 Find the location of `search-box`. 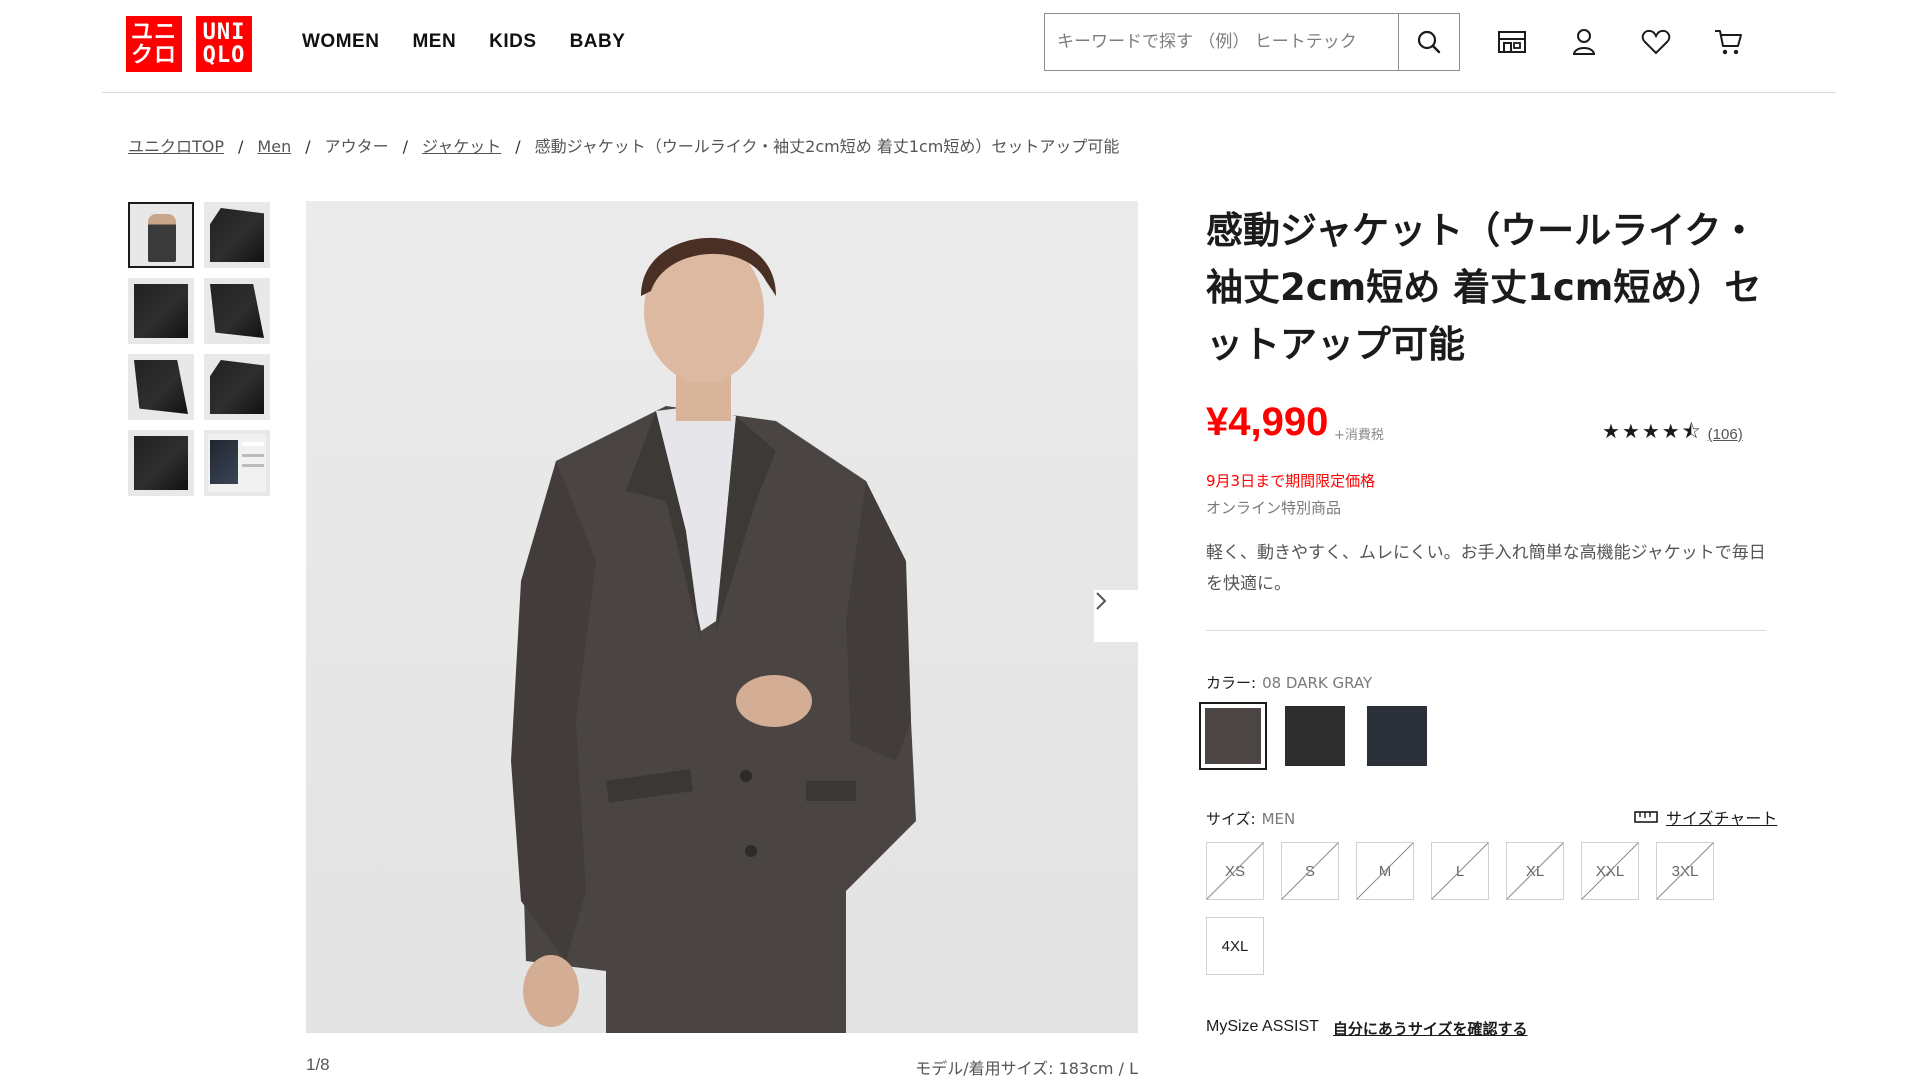

search-box is located at coordinates (1252, 42).